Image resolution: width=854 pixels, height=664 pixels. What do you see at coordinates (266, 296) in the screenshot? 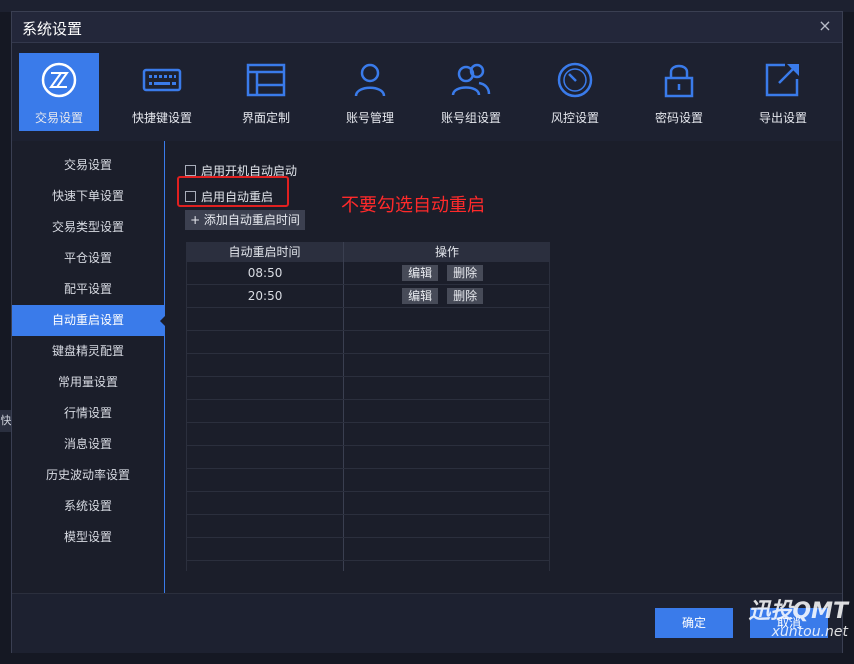
I see `restart-time-cell: 20:50` at bounding box center [266, 296].